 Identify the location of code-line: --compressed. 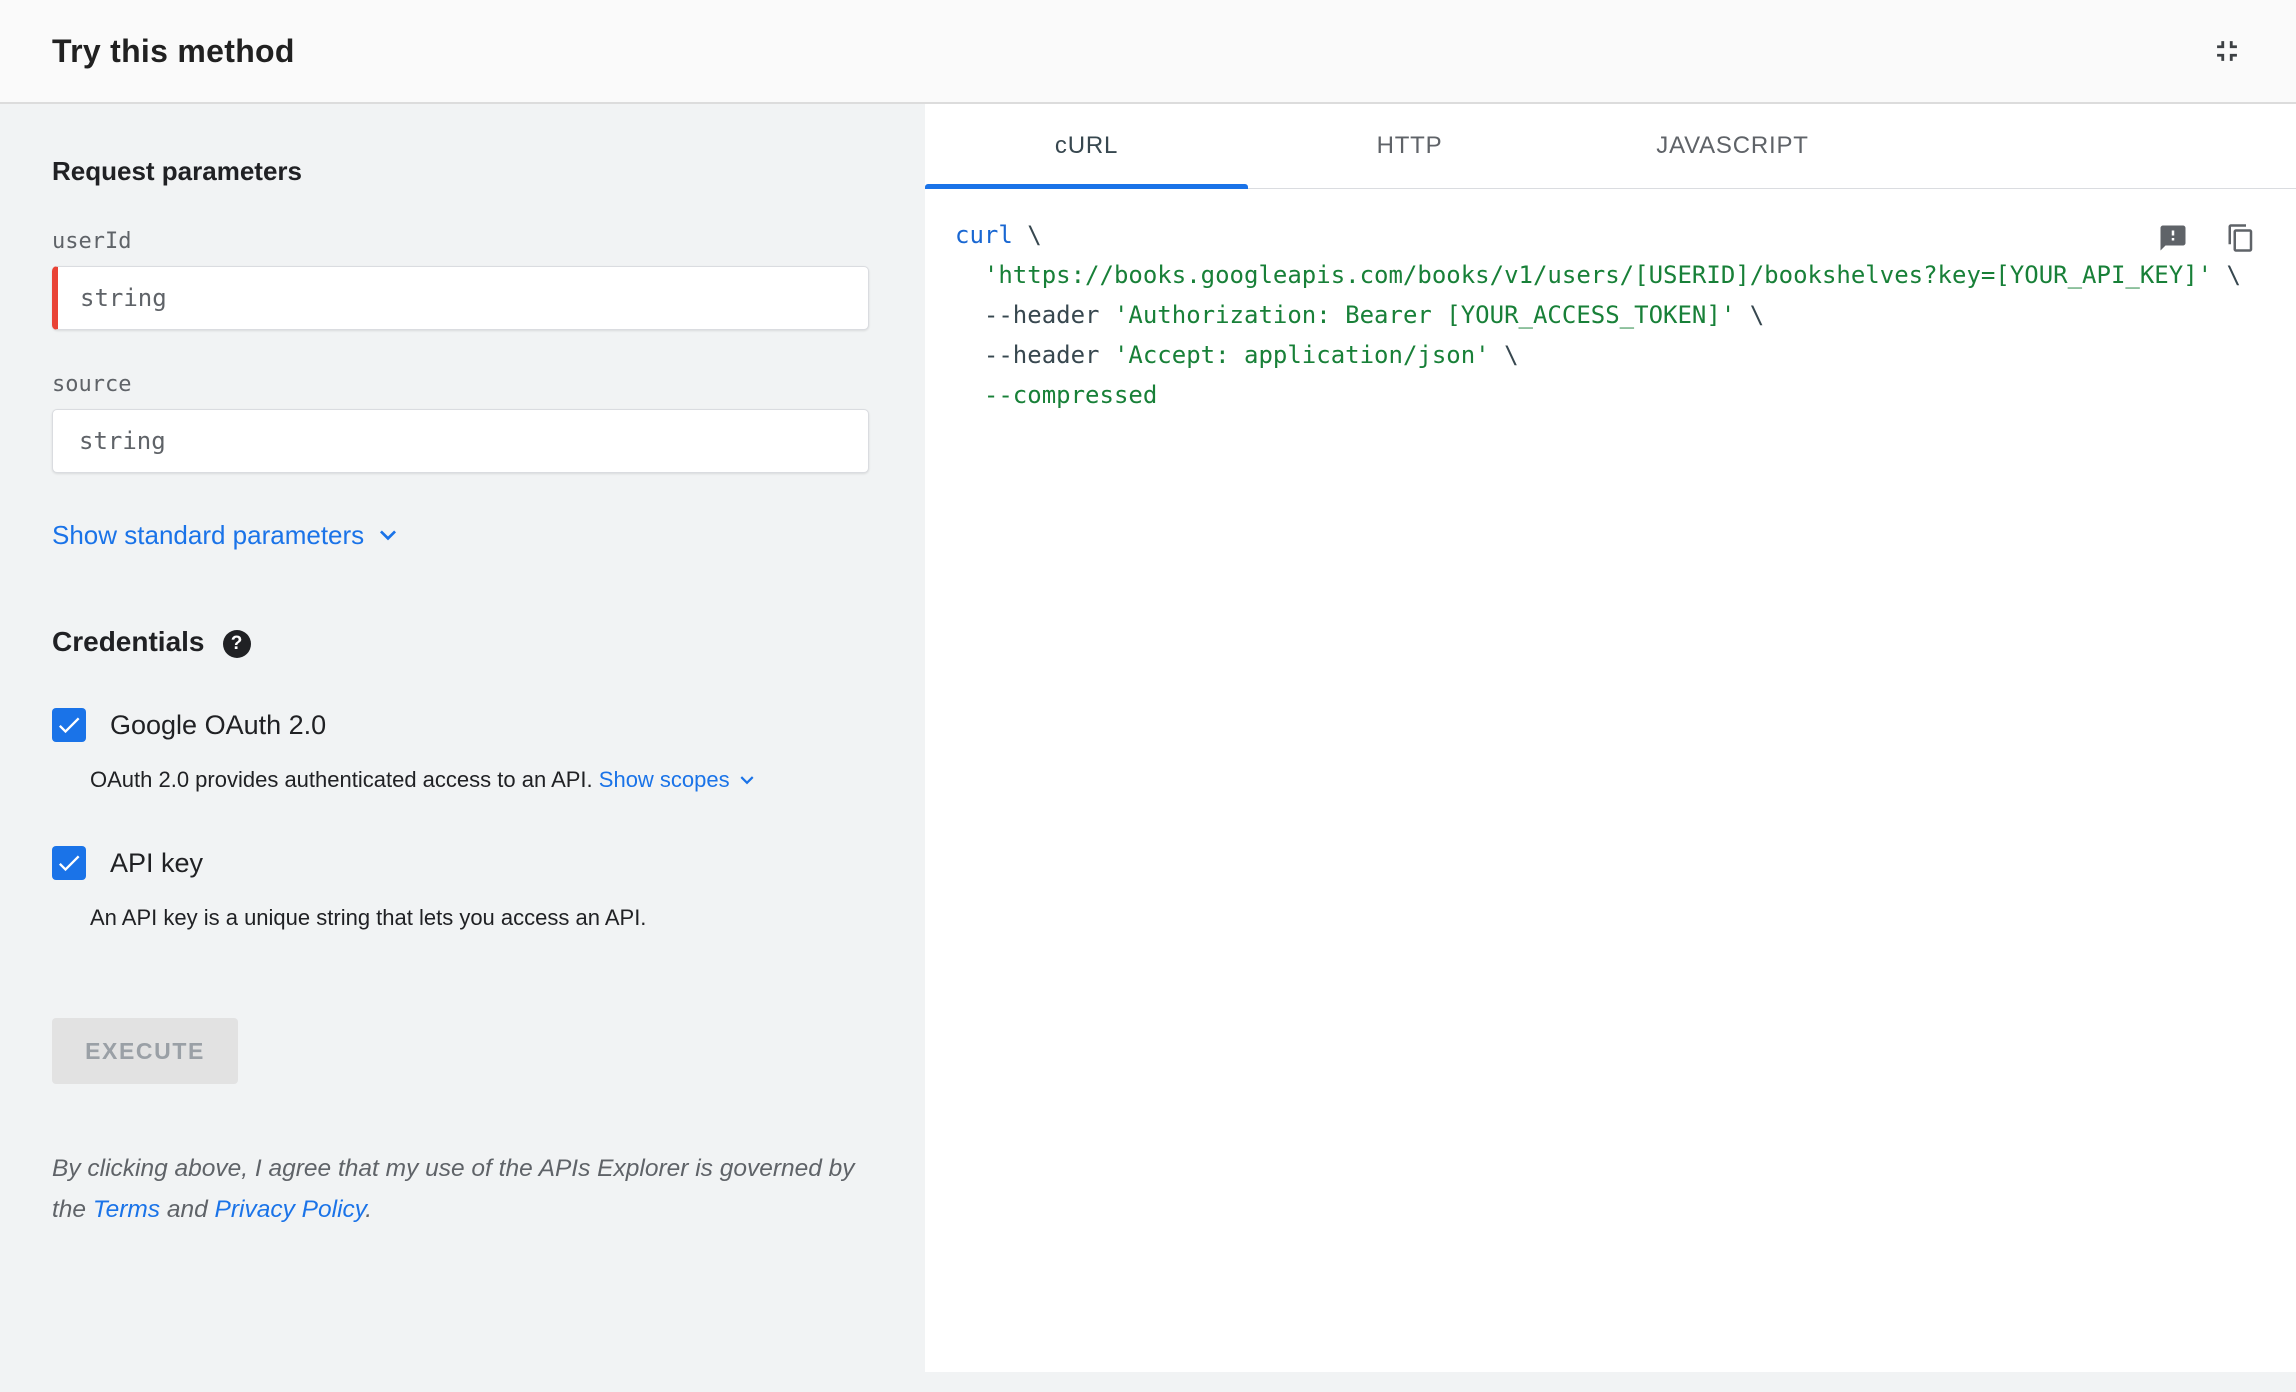
(1605, 395).